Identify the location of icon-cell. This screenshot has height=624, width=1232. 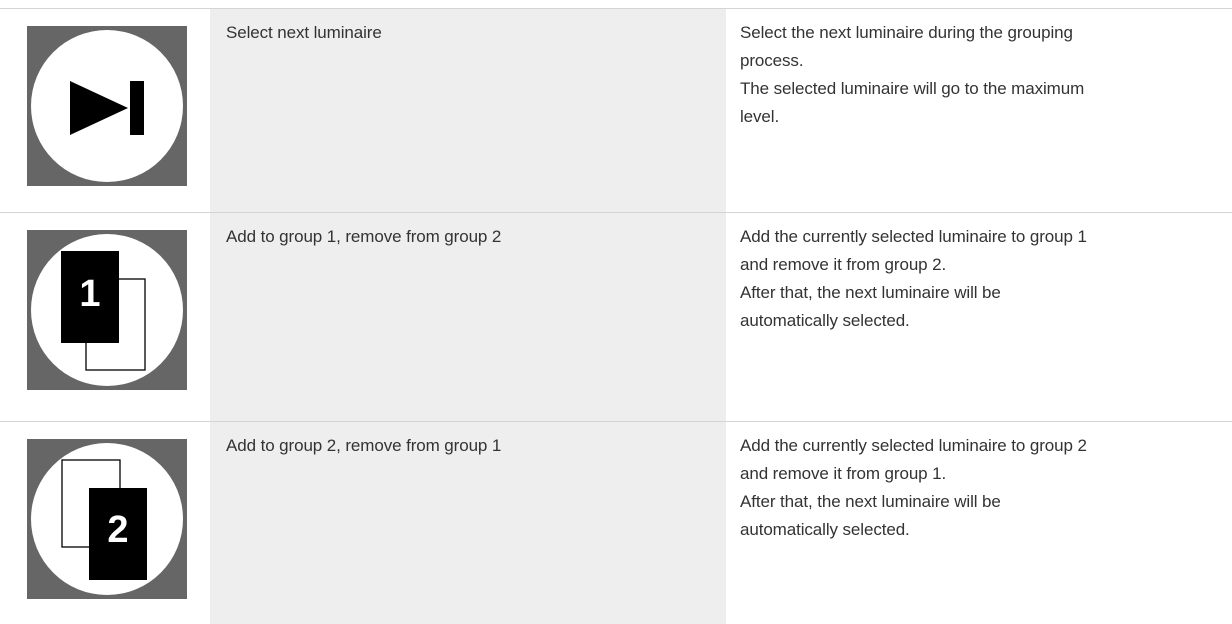
(105, 110).